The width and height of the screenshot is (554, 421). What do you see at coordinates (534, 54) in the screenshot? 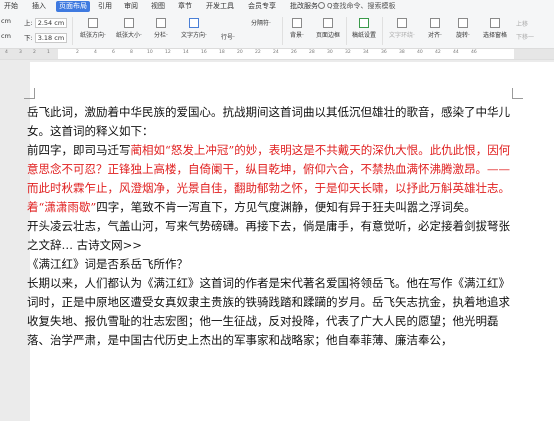
I see `ruler-margin-right` at bounding box center [534, 54].